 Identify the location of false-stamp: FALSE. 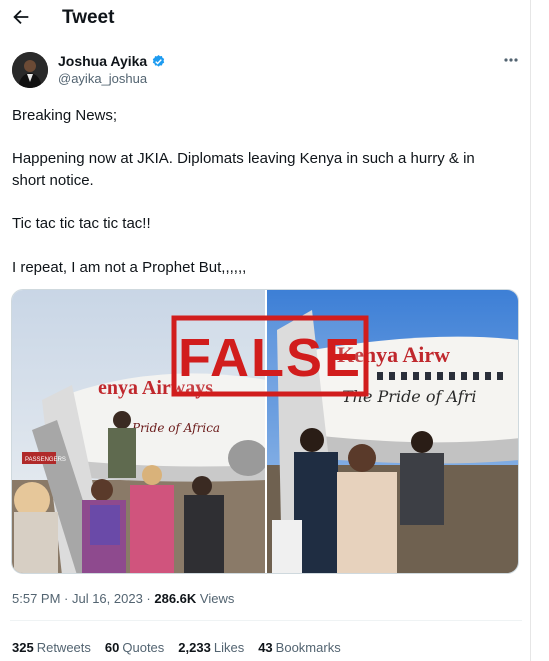
(270, 356).